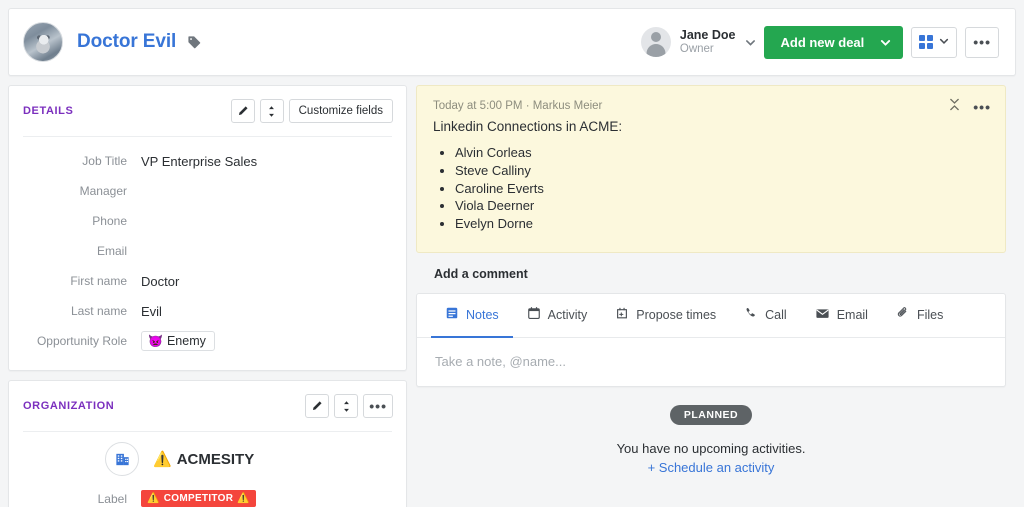 This screenshot has width=1024, height=507. What do you see at coordinates (207, 191) in the screenshot?
I see `field-row: Manager` at bounding box center [207, 191].